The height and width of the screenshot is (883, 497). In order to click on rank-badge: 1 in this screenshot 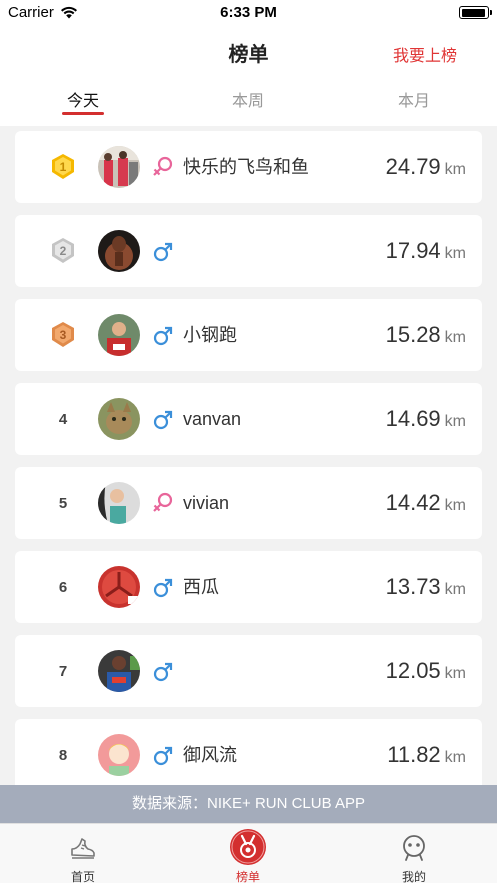, I will do `click(63, 167)`.